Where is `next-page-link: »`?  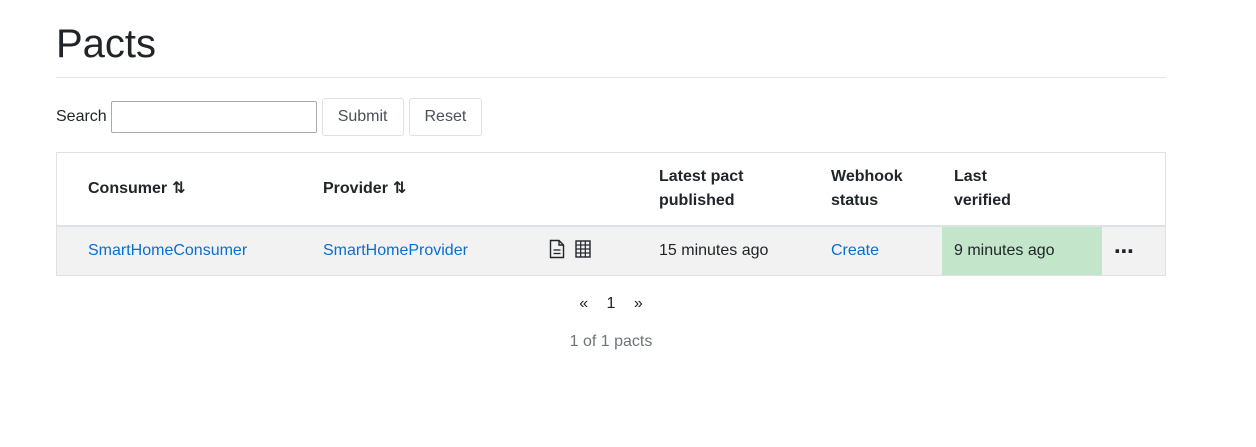
next-page-link: » is located at coordinates (638, 304).